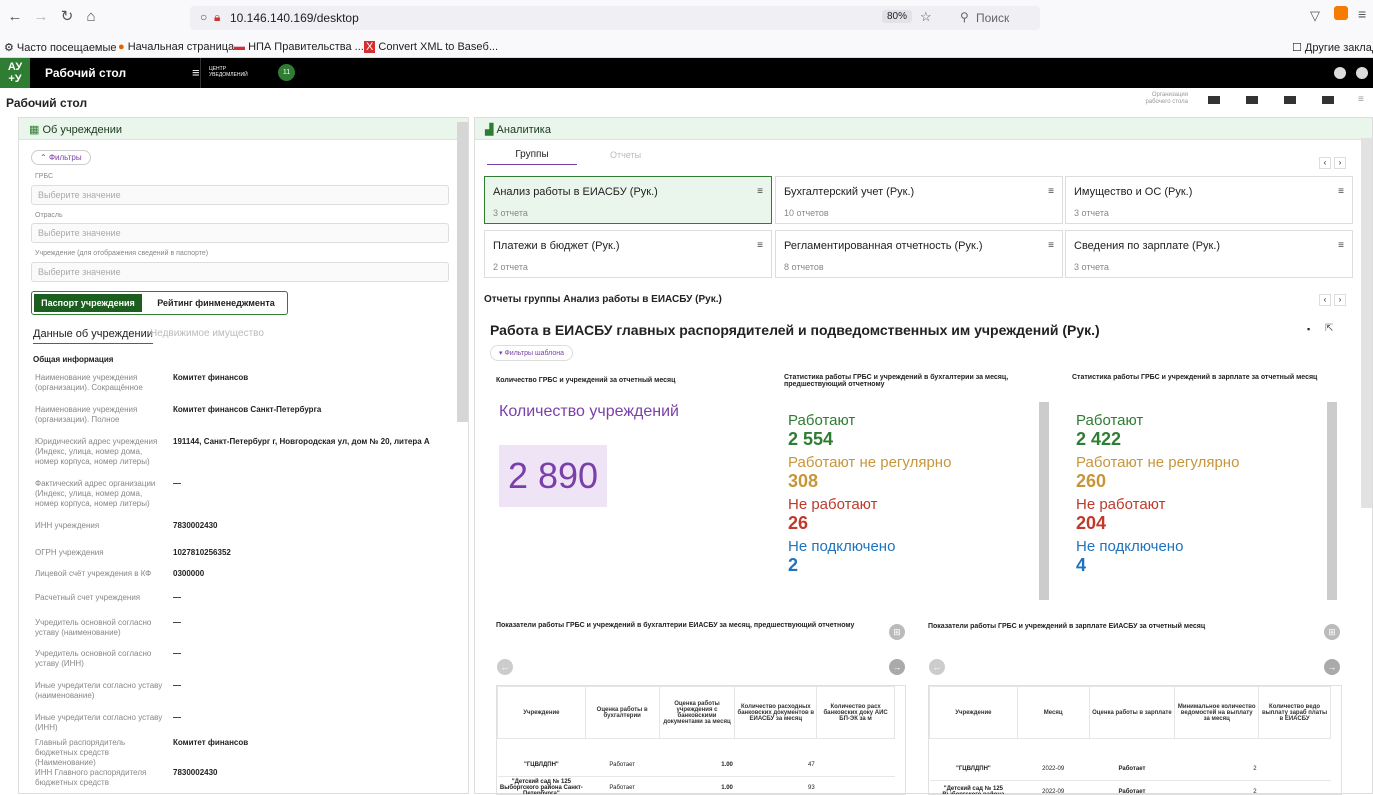 The height and width of the screenshot is (795, 1373). What do you see at coordinates (88, 303) in the screenshot?
I see `passport-button: Паспорт учреждения` at bounding box center [88, 303].